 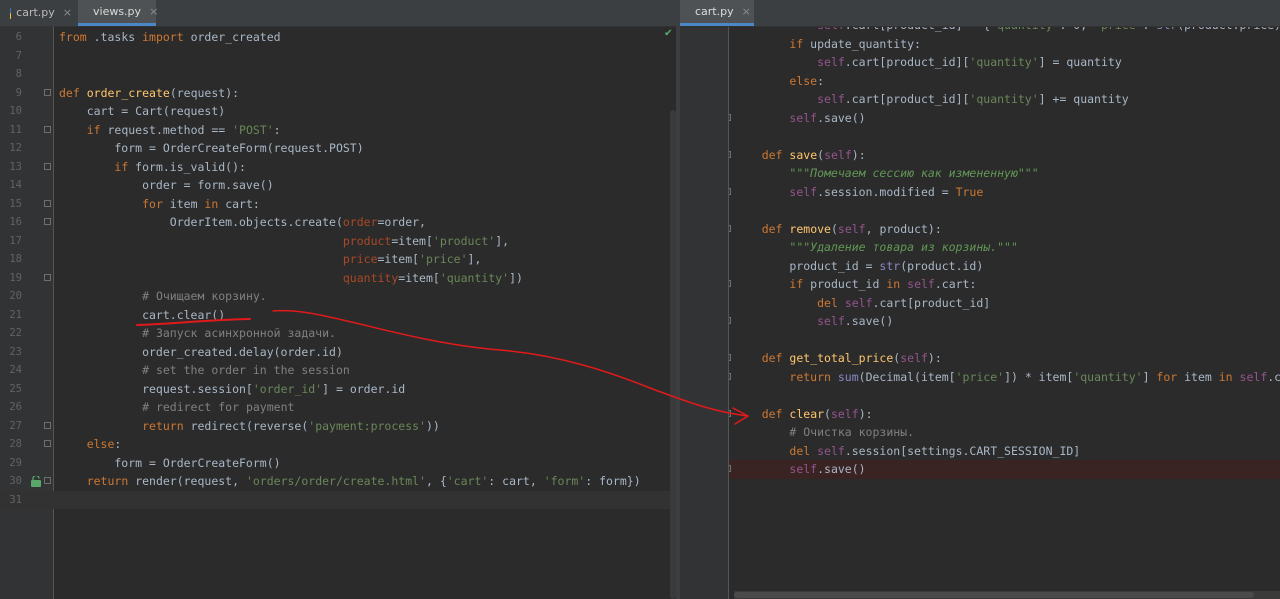 I want to click on code-line: 48 """Помечаем сессию как измененную""", so click(x=980, y=173).